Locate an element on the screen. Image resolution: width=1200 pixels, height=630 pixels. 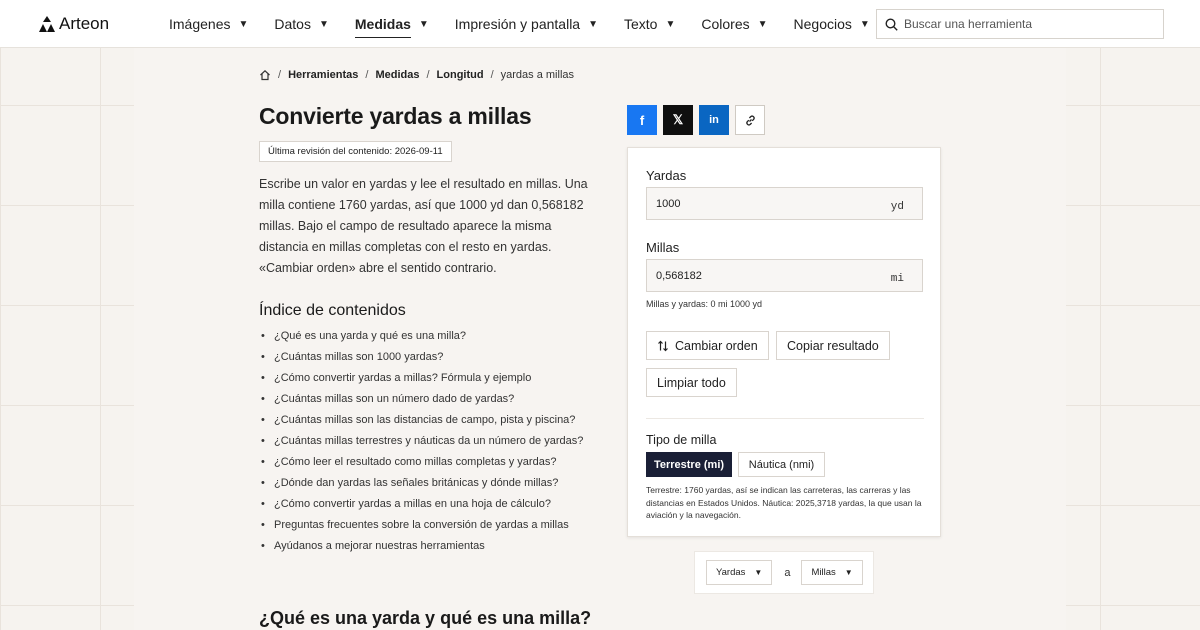
search-box is located at coordinates (1020, 24).